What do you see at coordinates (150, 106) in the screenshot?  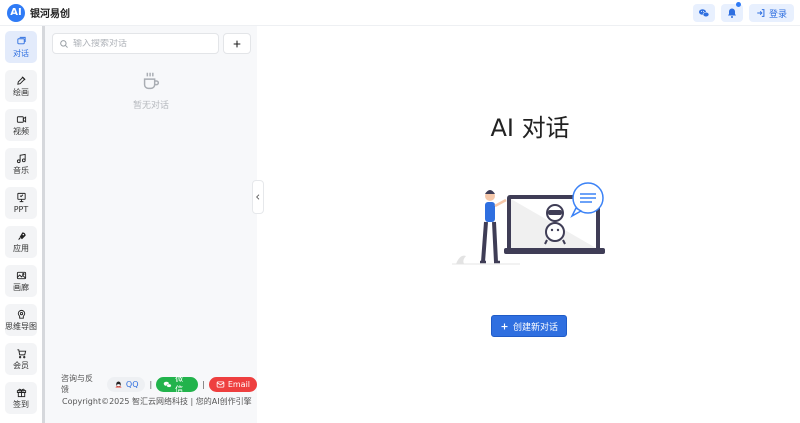 I see `empty-text: 暂无对话` at bounding box center [150, 106].